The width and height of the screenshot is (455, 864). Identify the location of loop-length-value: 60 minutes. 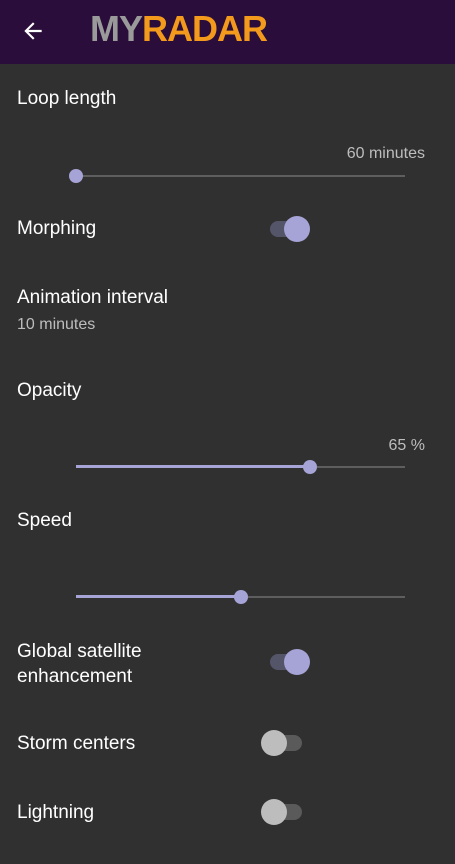
(385, 153).